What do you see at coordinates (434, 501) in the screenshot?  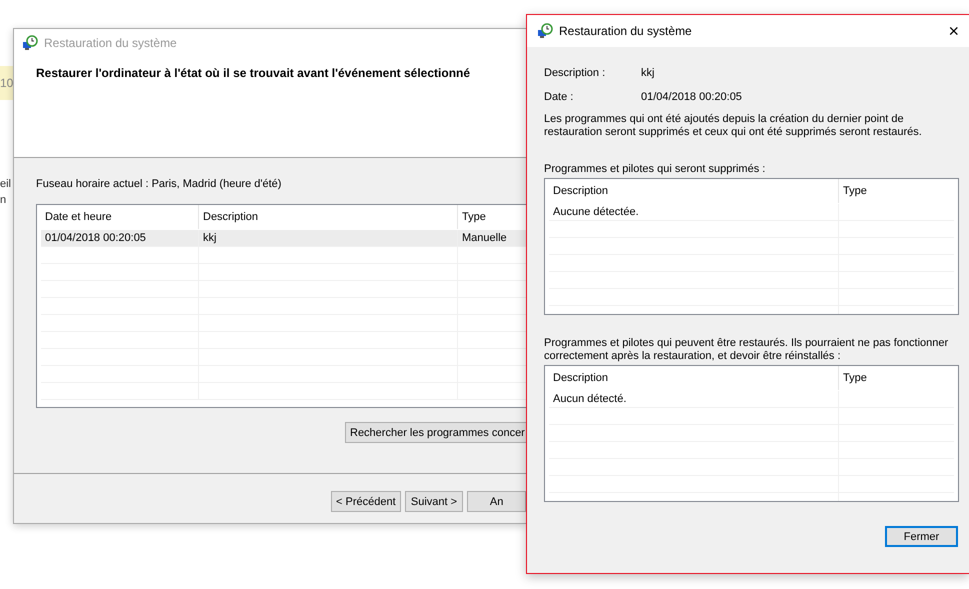 I see `wizard-button: Suivant >` at bounding box center [434, 501].